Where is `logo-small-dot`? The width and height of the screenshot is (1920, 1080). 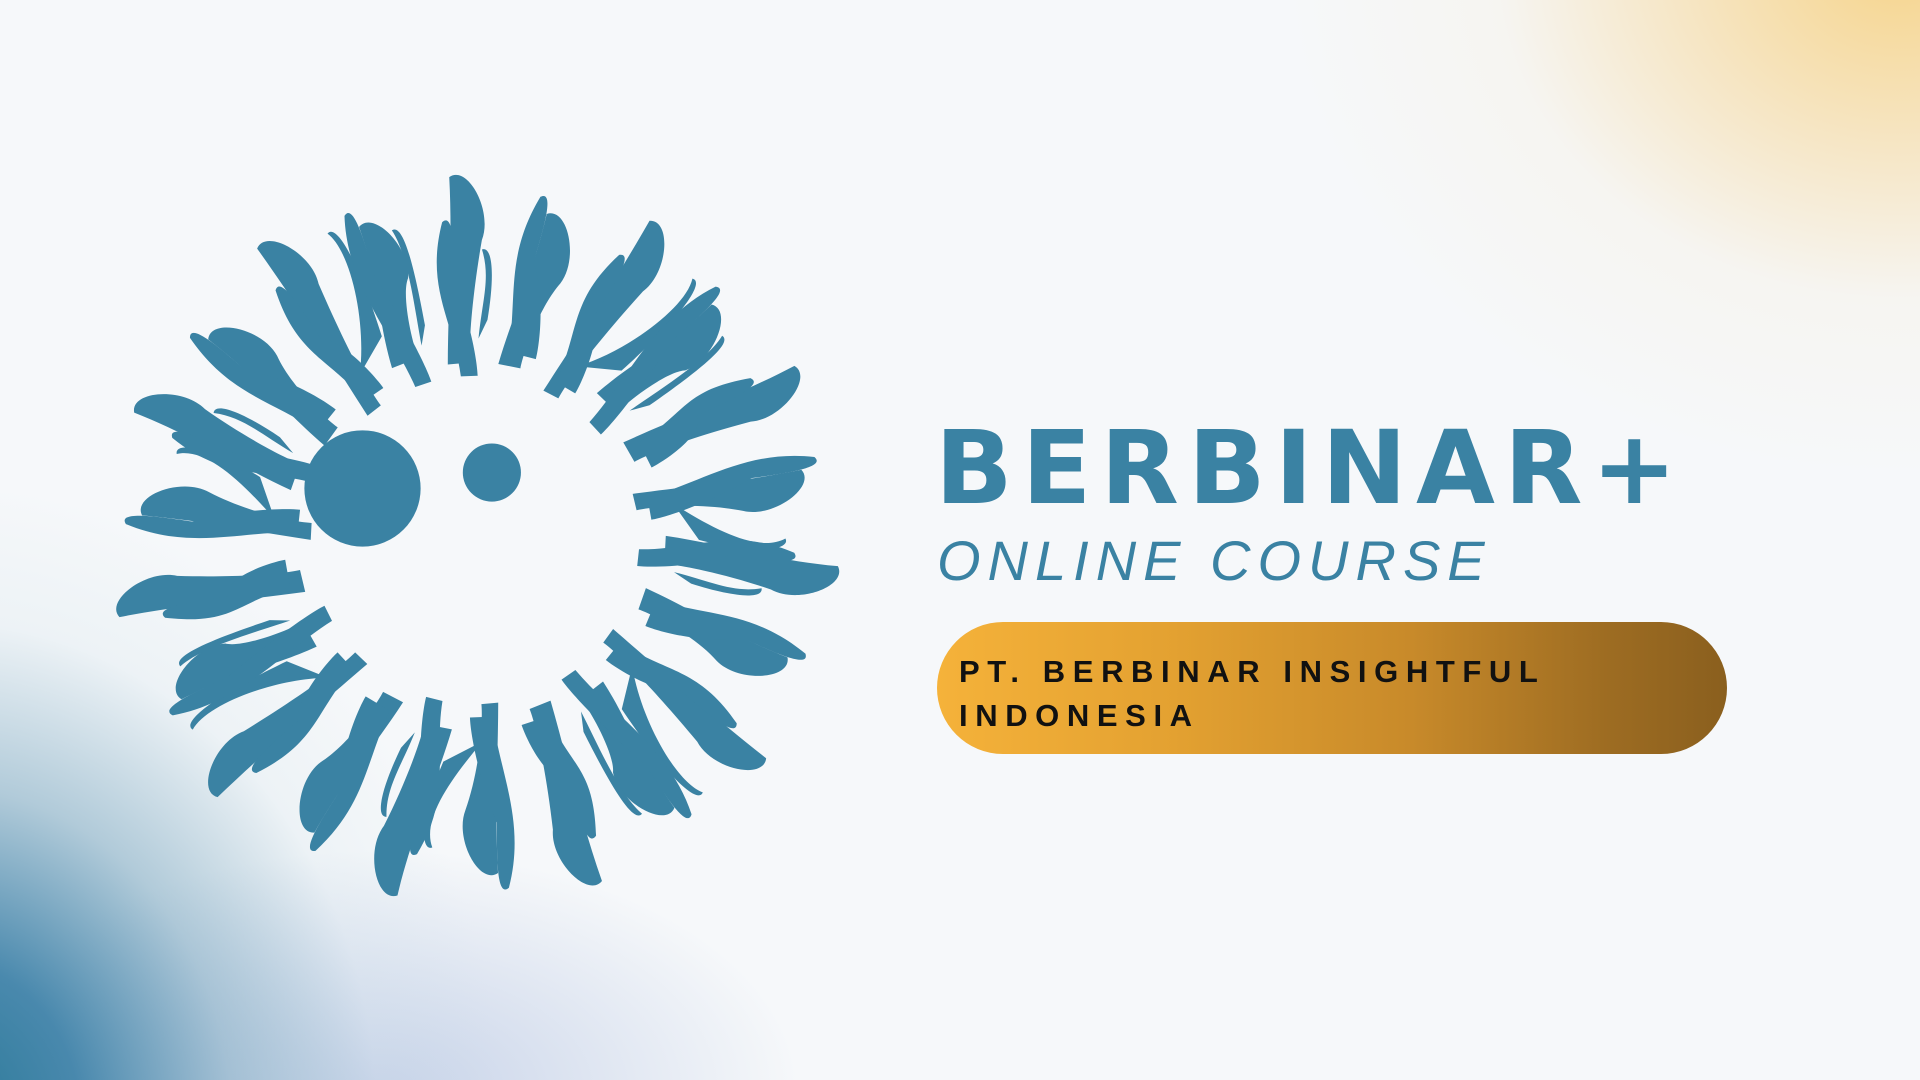 logo-small-dot is located at coordinates (491, 472).